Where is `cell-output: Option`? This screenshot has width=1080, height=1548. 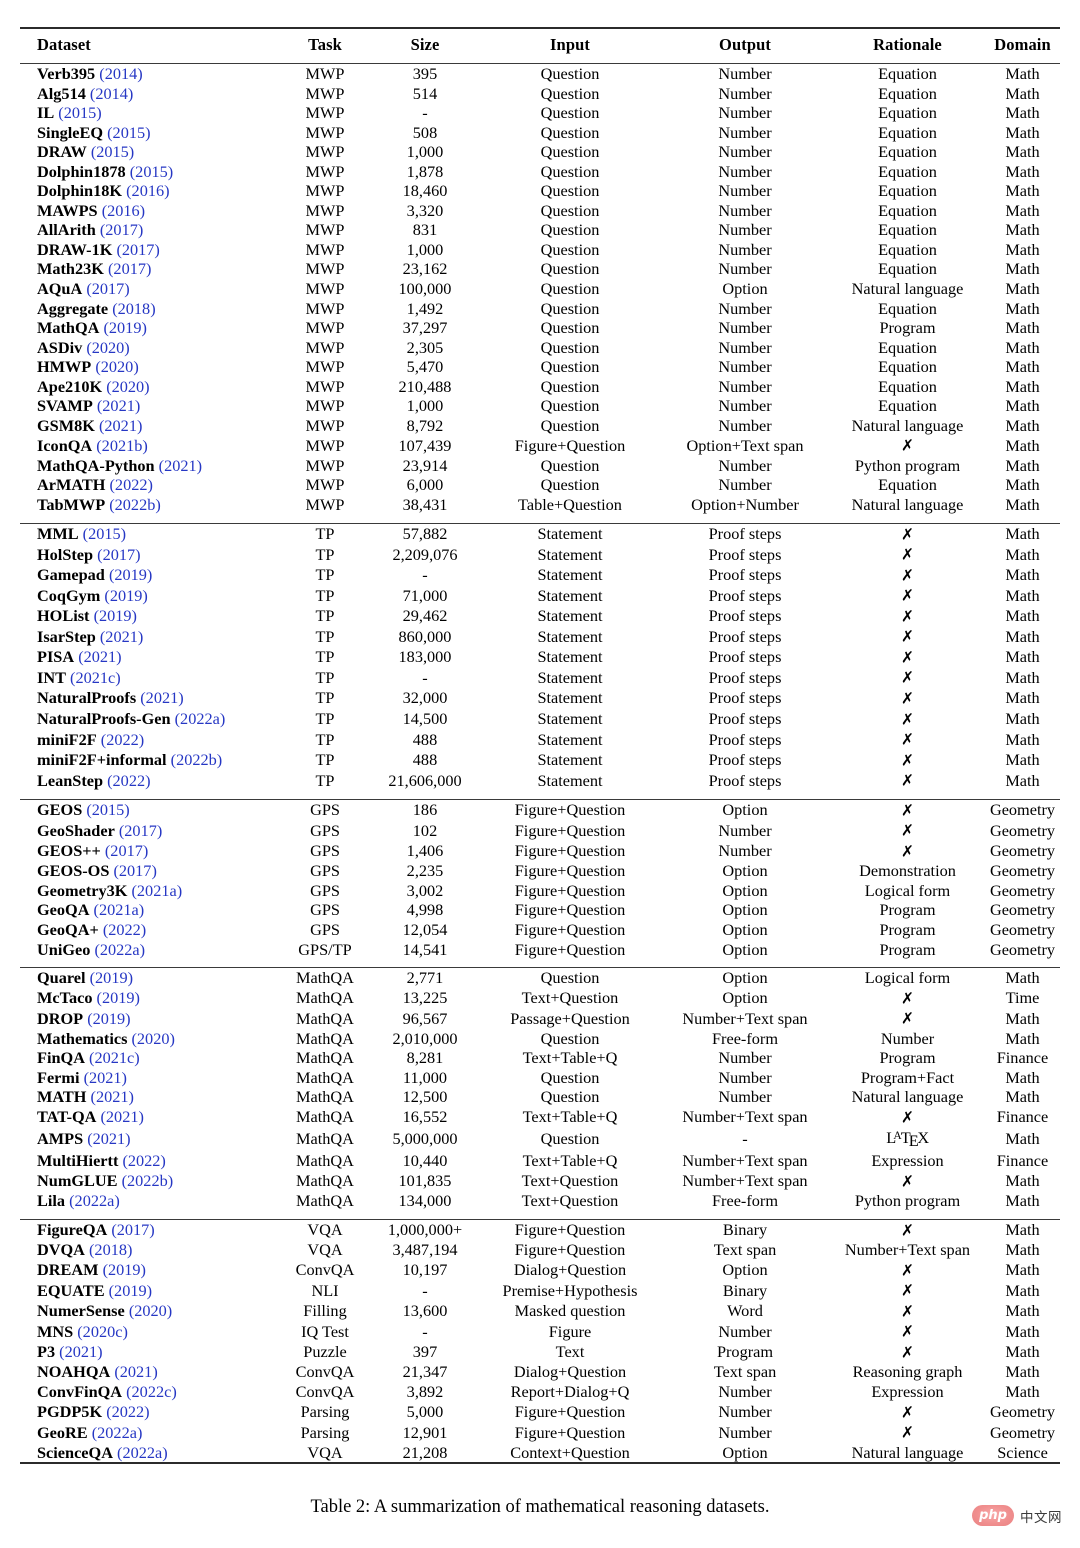 cell-output: Option is located at coordinates (745, 871).